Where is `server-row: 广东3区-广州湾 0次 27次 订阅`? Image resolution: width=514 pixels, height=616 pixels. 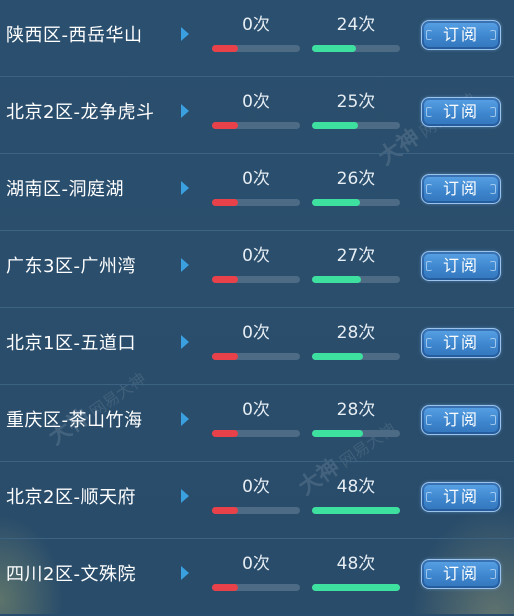
server-row: 广东3区-广州湾 0次 27次 订阅 is located at coordinates (257, 269).